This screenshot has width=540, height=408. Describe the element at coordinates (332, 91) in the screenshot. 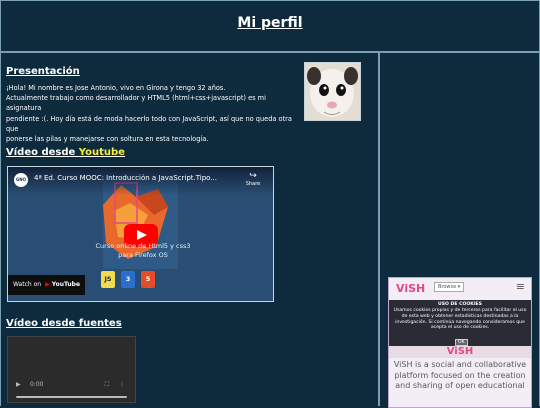

I see `profile-photo` at that location.